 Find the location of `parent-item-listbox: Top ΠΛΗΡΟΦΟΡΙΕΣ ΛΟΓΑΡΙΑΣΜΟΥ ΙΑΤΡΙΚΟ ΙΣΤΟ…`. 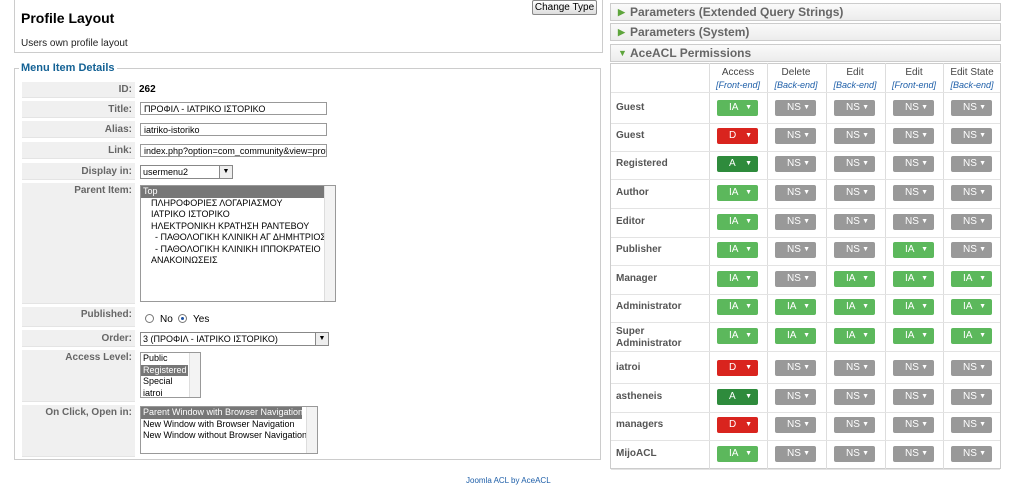

parent-item-listbox: Top ΠΛΗΡΟΦΟΡΙΕΣ ΛΟΓΑΡΙΑΣΜΟΥ ΙΑΤΡΙΚΟ ΙΣΤΟ… is located at coordinates (238, 243).